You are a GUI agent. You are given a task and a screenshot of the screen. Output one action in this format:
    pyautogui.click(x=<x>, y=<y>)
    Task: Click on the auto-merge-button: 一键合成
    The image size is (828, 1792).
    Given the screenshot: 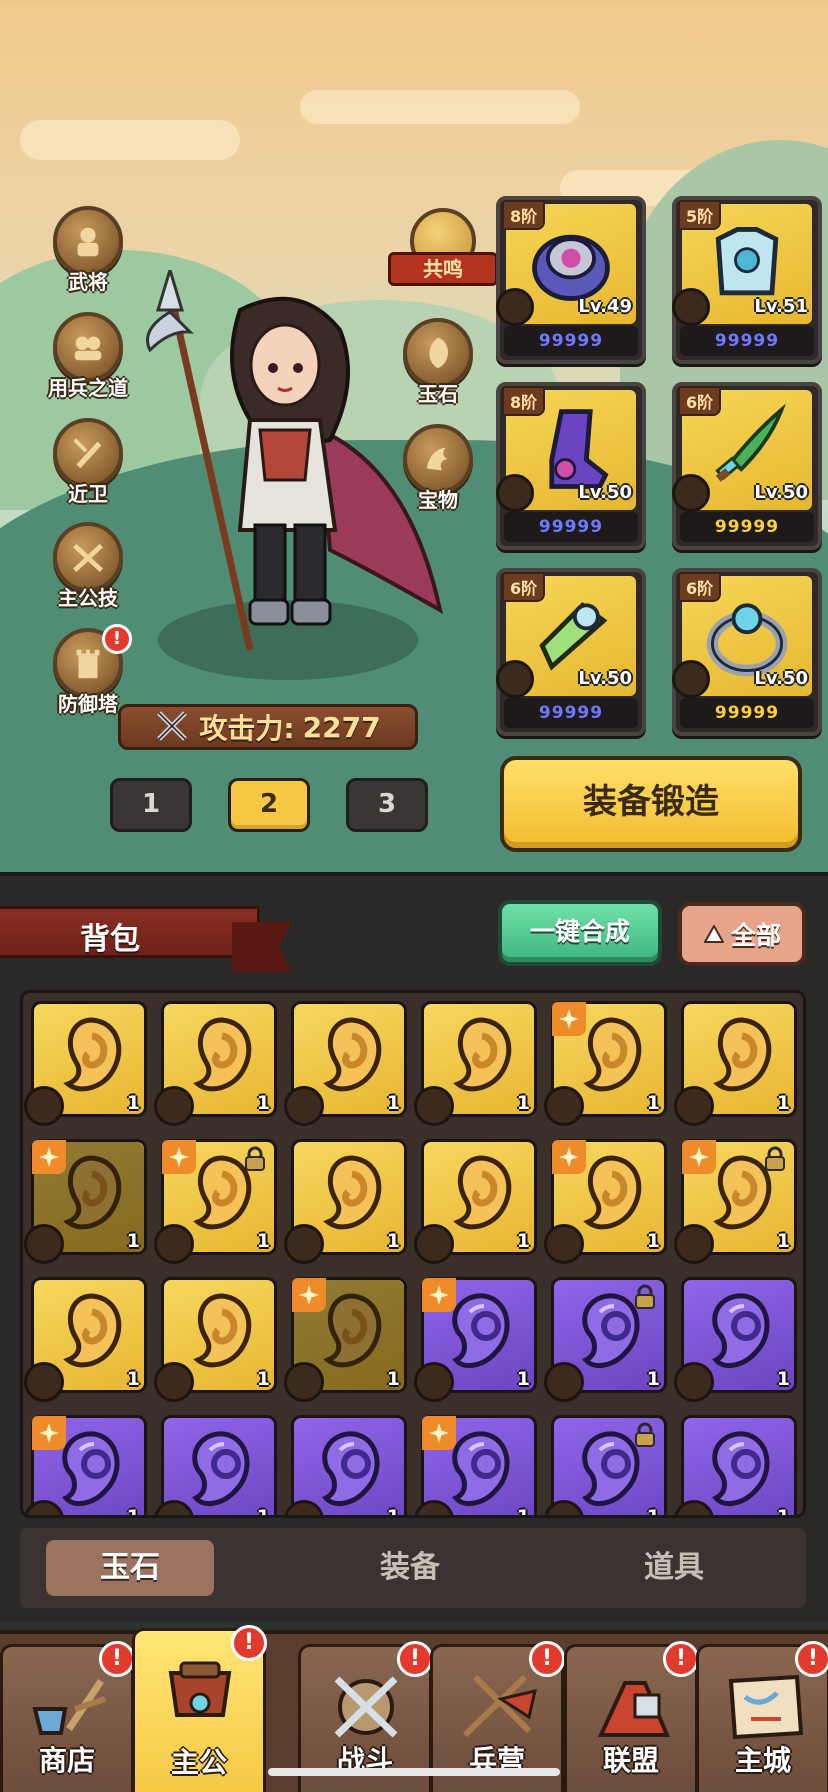 What is the action you would take?
    pyautogui.click(x=580, y=933)
    